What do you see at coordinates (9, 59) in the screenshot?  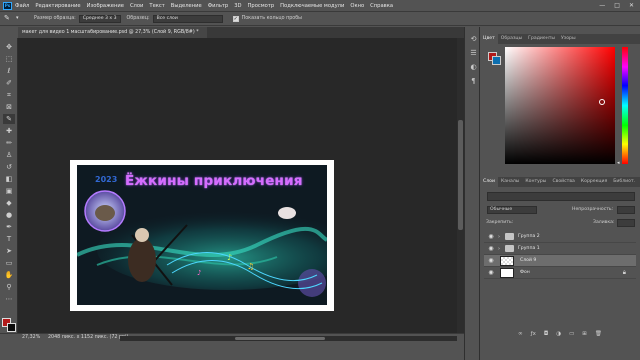 I see `marquee-tool-icon: ⬚` at bounding box center [9, 59].